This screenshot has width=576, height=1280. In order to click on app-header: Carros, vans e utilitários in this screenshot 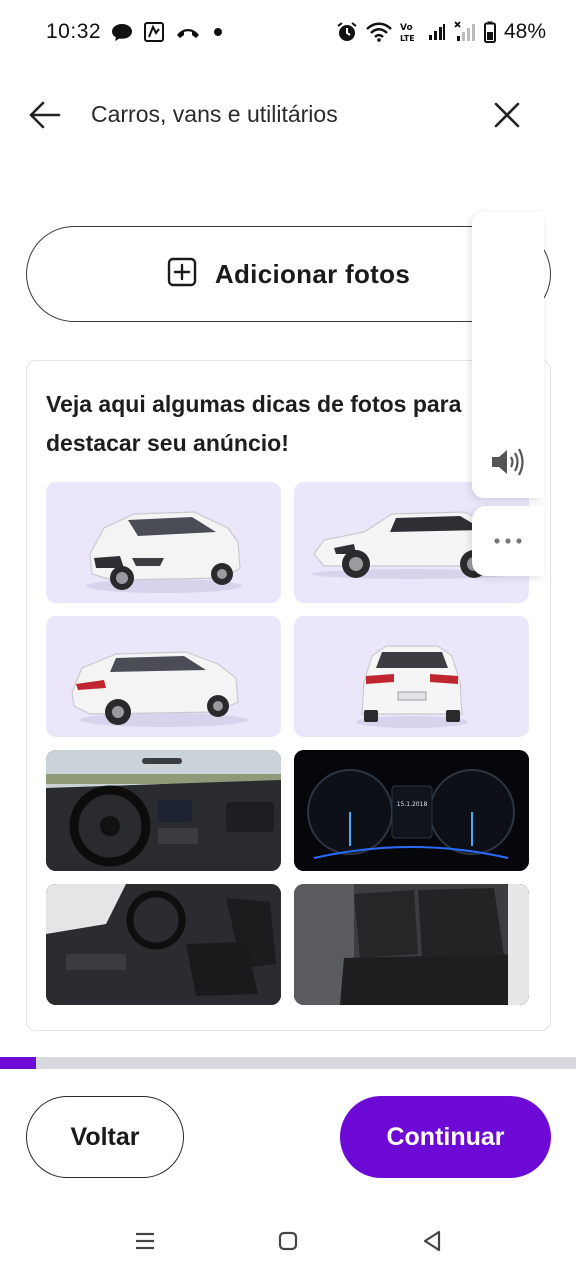, I will do `click(288, 116)`.